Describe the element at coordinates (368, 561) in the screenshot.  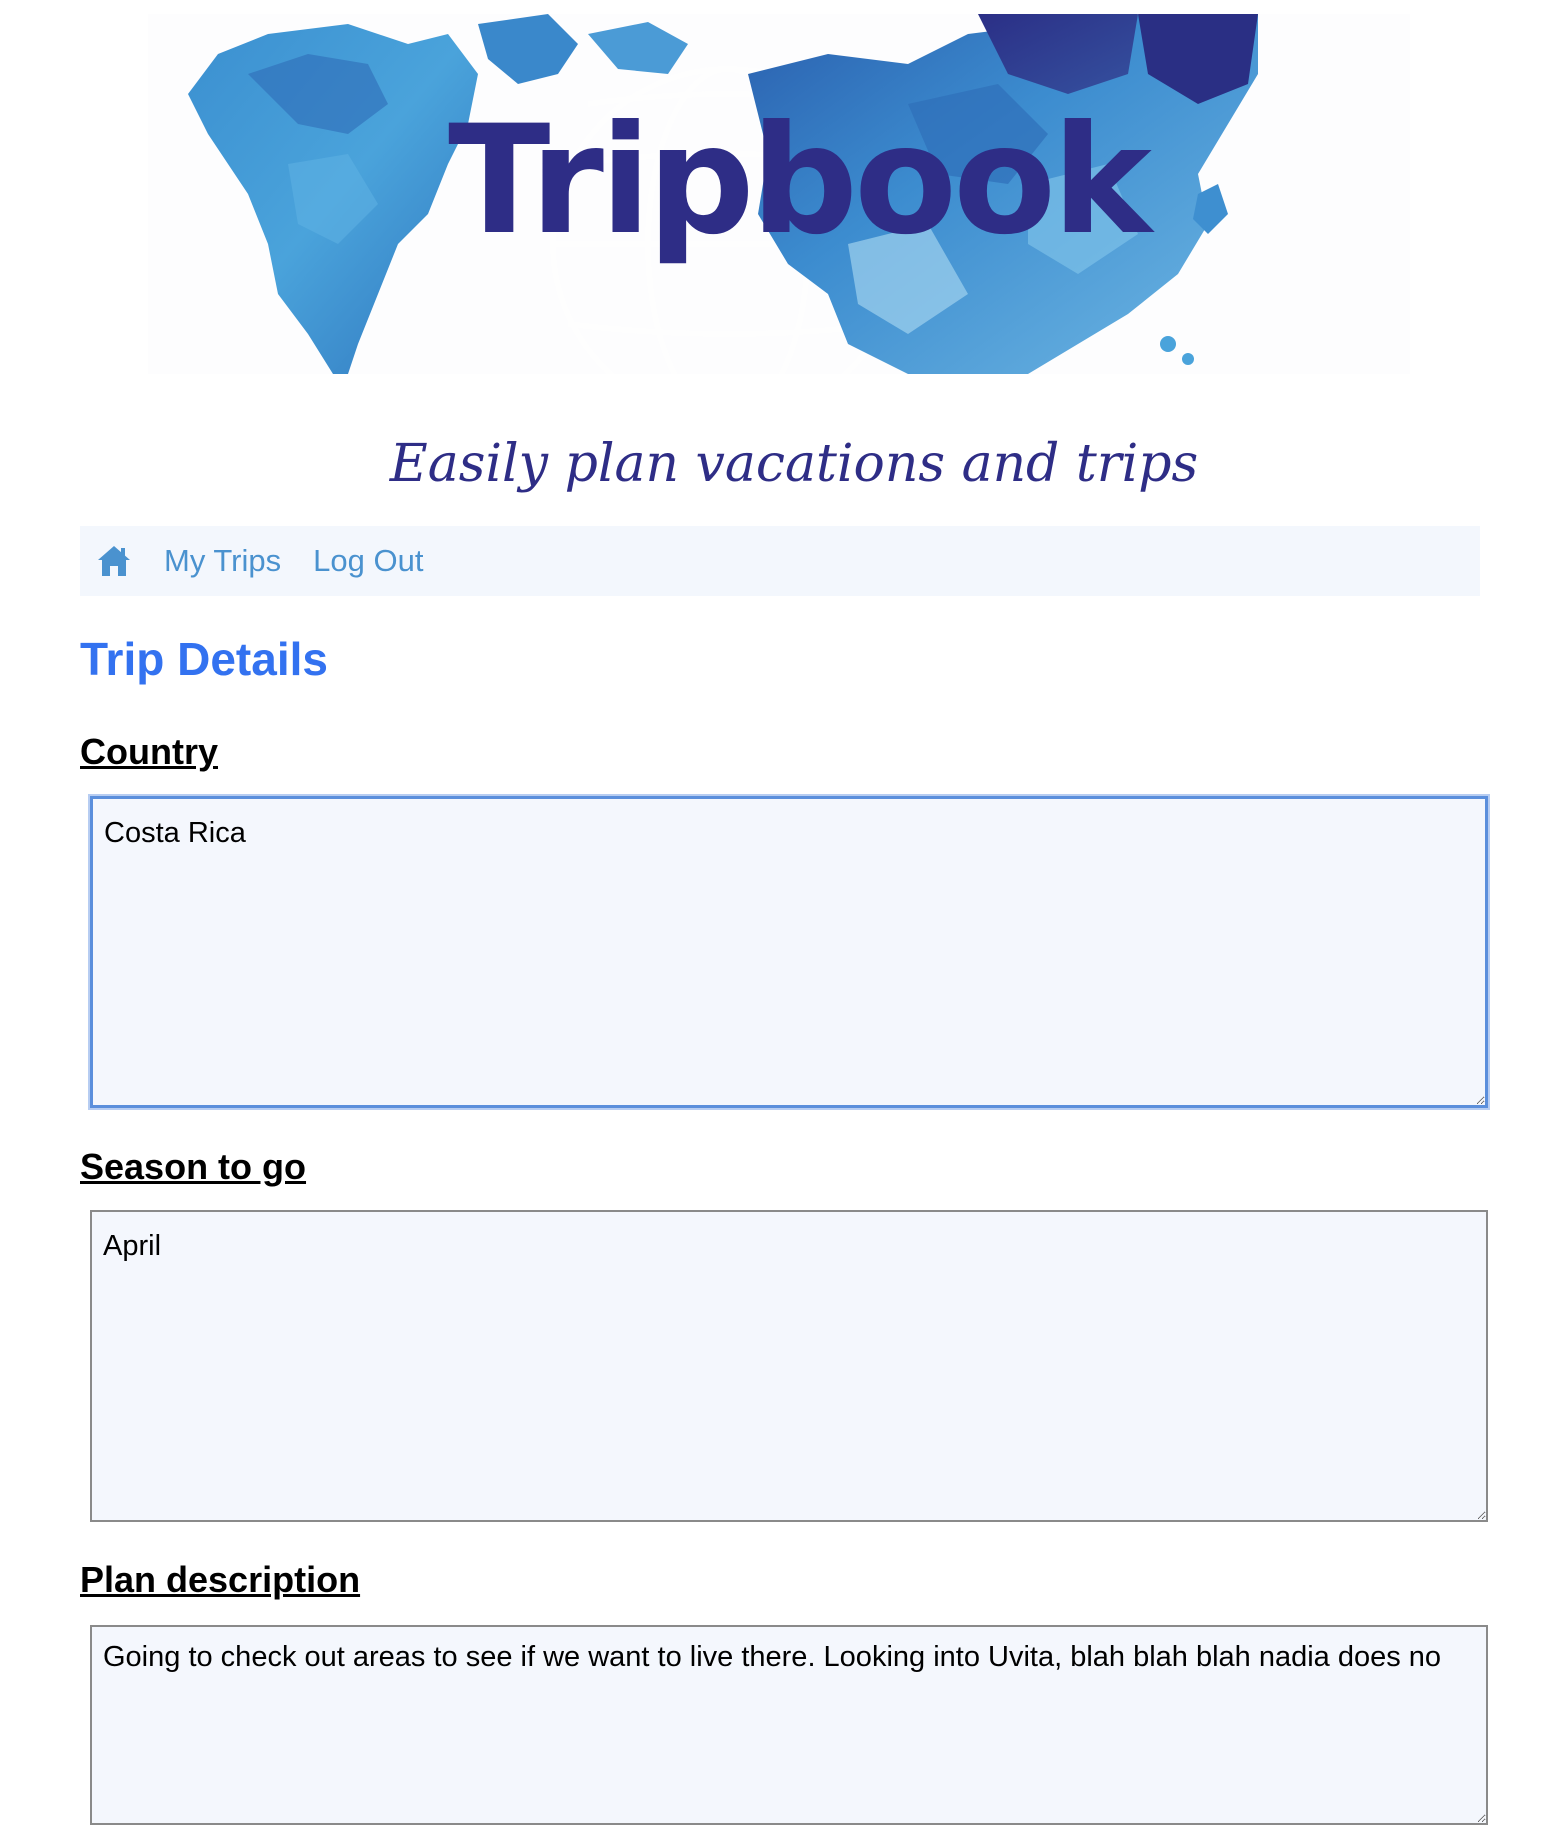
I see `nav-link-log-out: Log Out` at that location.